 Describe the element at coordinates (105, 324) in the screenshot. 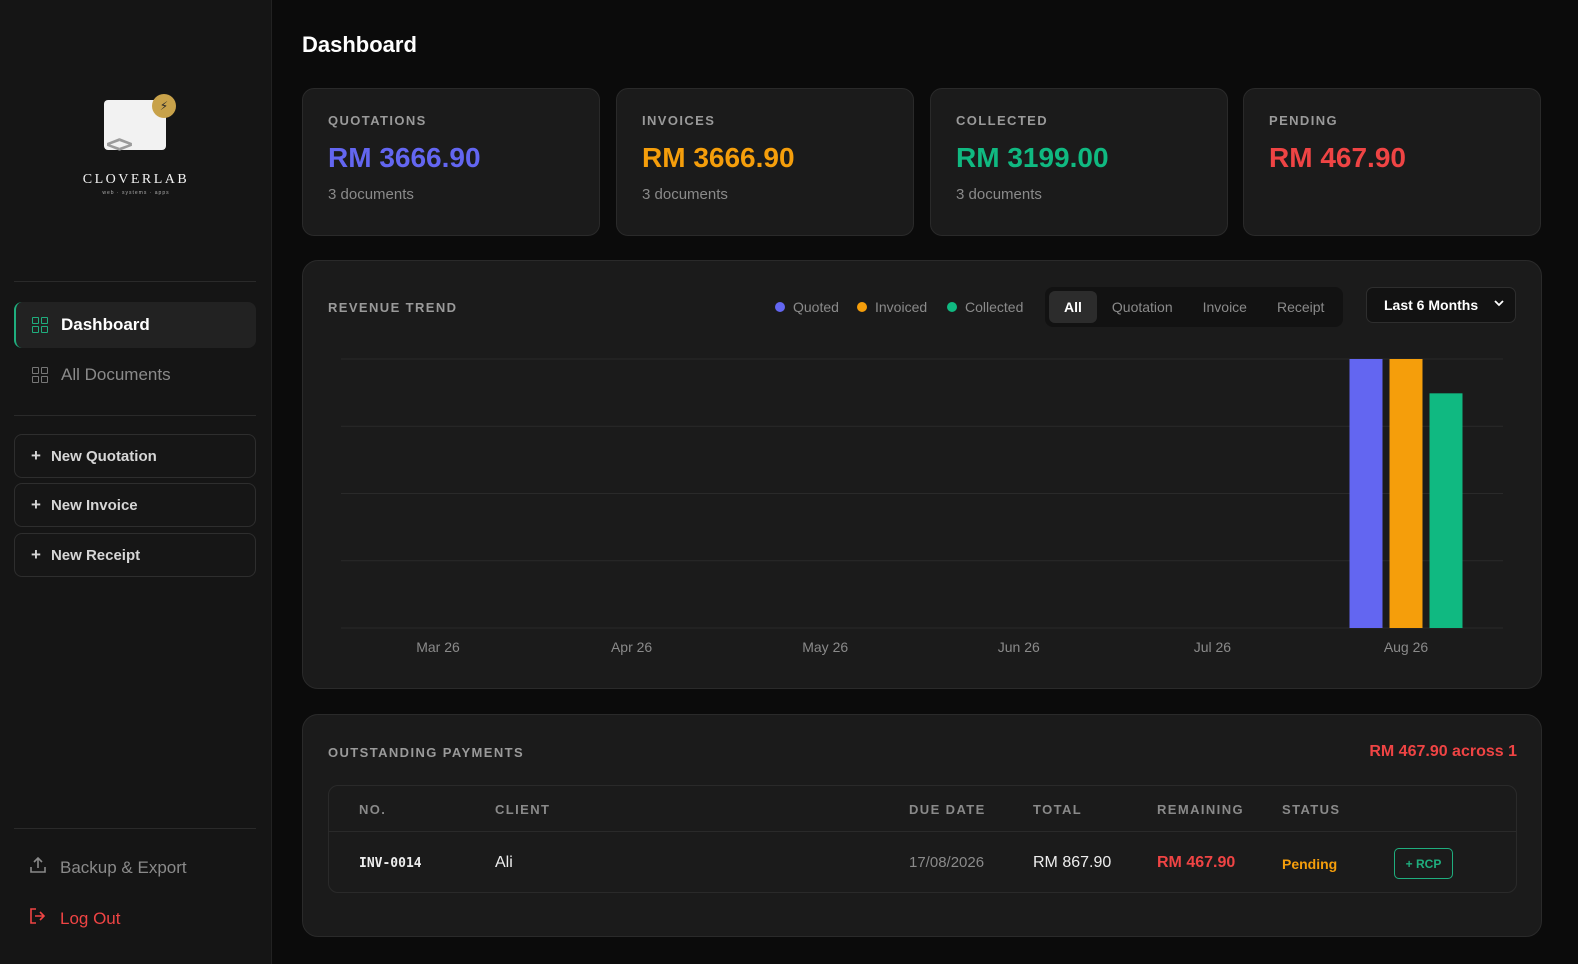

I see `sidebar-item-label: Dashboard` at that location.